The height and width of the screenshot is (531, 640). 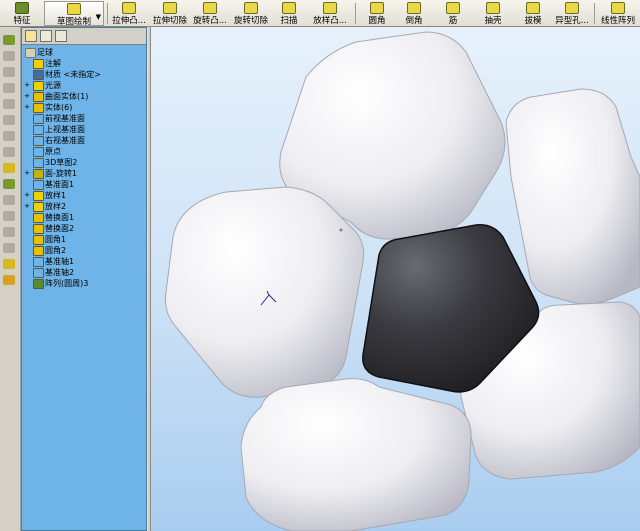 I want to click on tree-item: 基准轴1, so click(x=84, y=261).